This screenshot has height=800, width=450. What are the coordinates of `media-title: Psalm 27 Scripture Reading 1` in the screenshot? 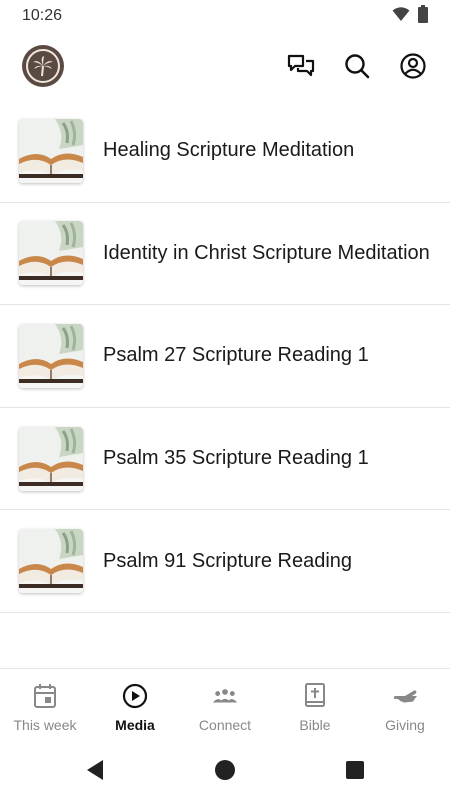 It's located at (236, 355).